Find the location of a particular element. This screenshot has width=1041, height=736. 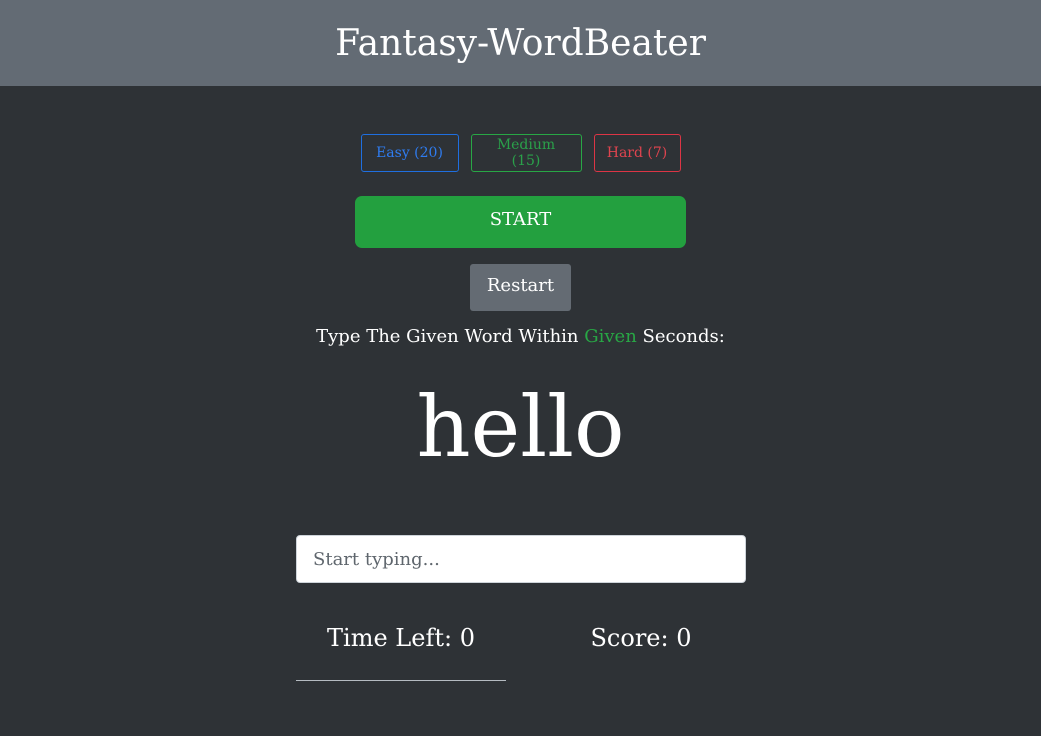

current-word: hello is located at coordinates (520, 427).